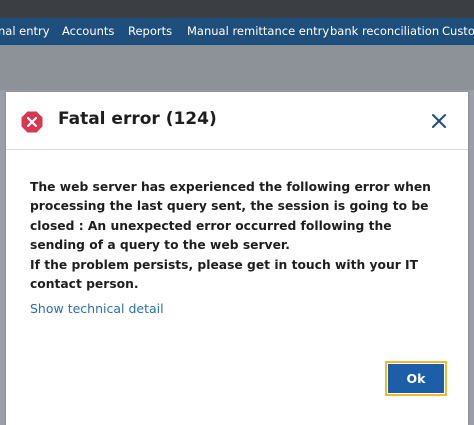 Image resolution: width=474 pixels, height=425 pixels. I want to click on nav-item-customers: Custo, so click(458, 31).